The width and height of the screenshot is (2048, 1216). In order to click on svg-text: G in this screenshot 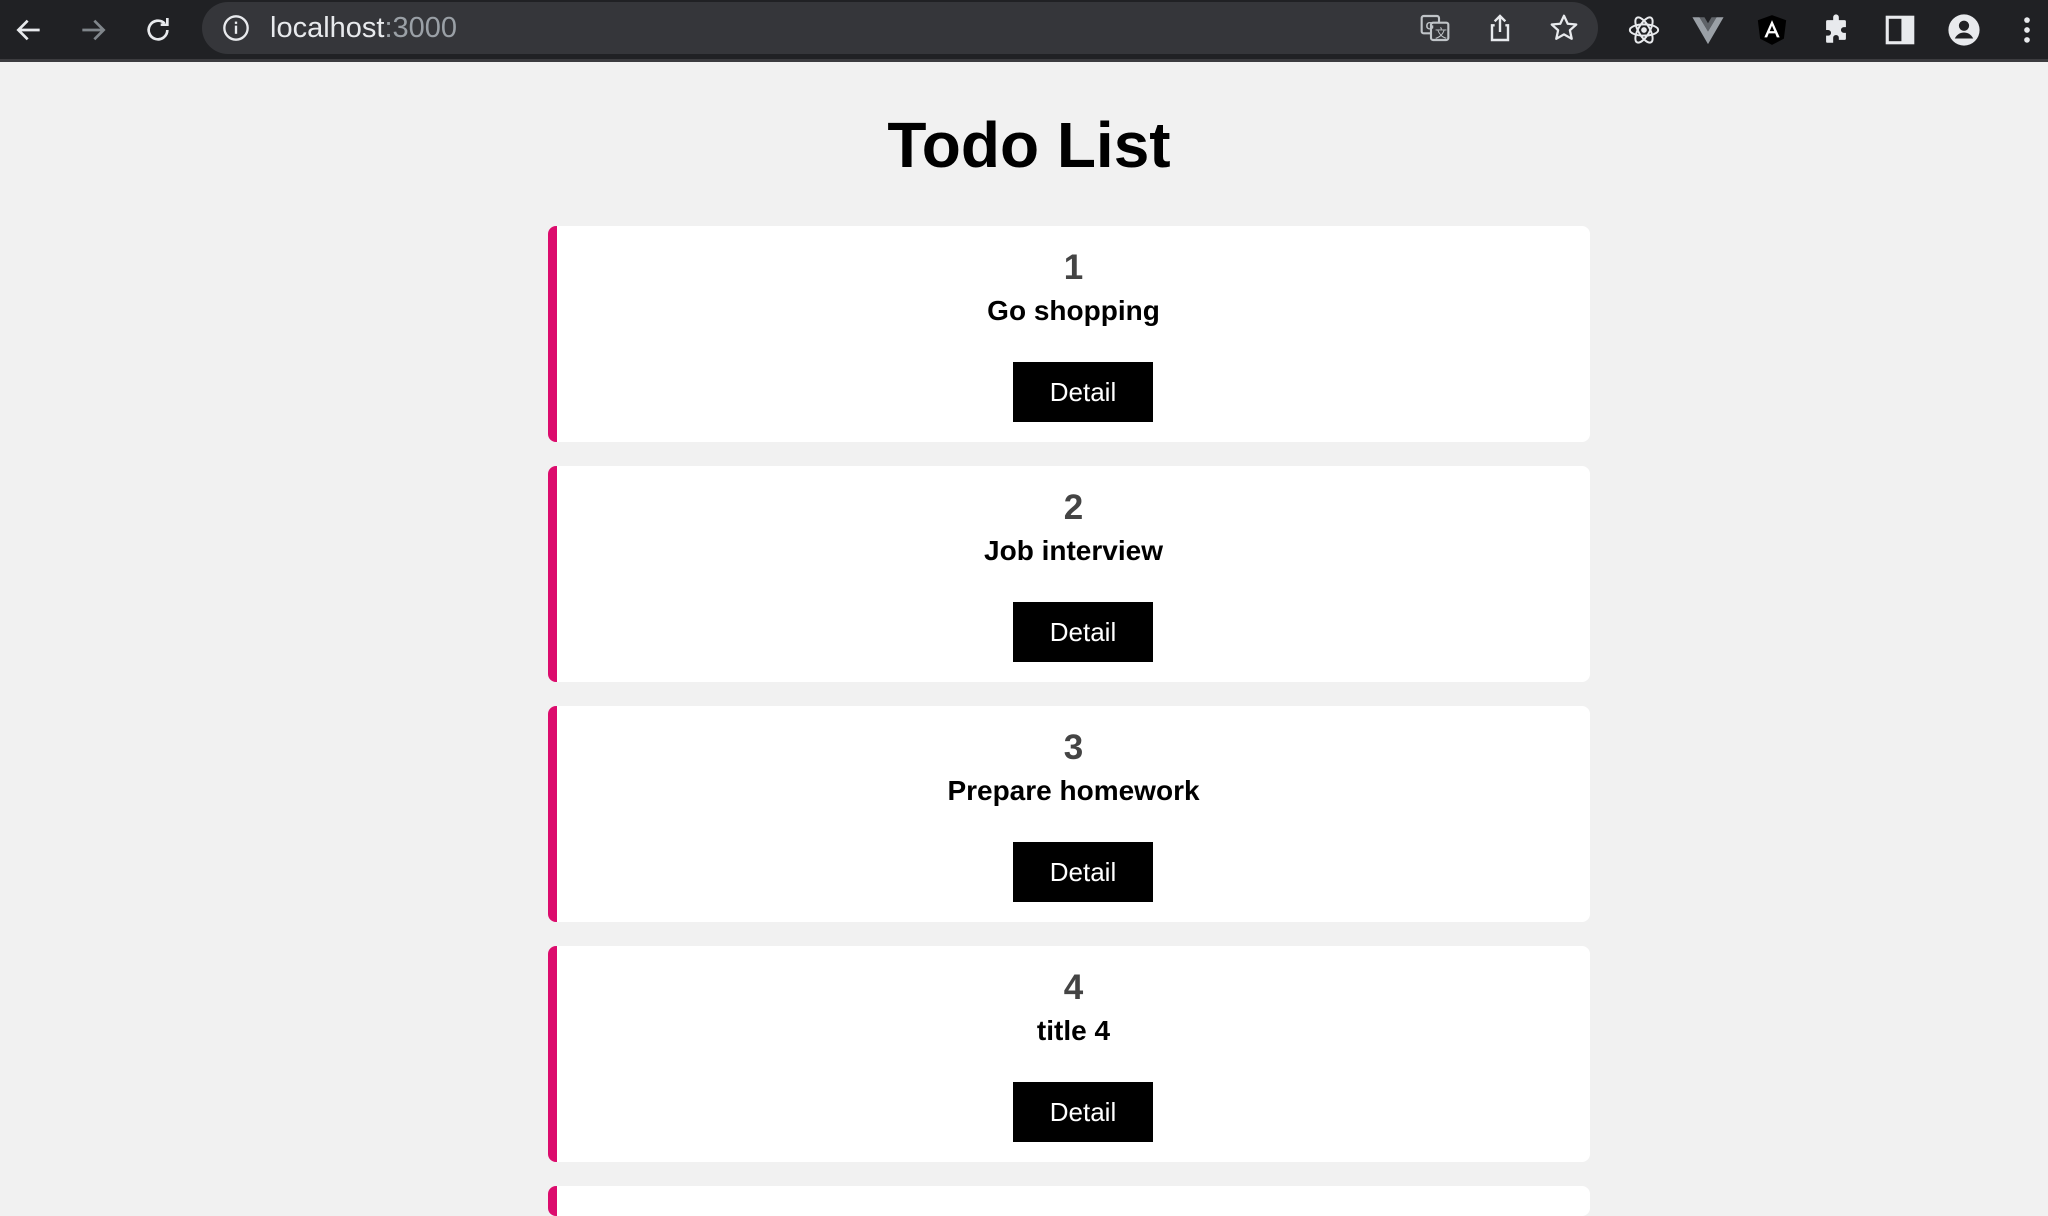, I will do `click(1430, 26)`.